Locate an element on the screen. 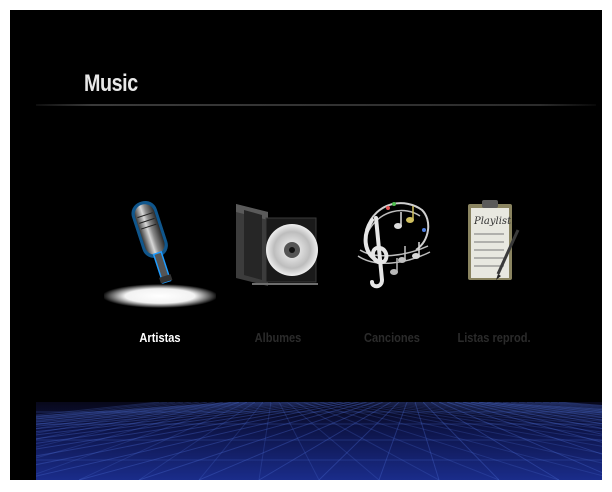 The image size is (612, 492). page-title: Music is located at coordinates (111, 83).